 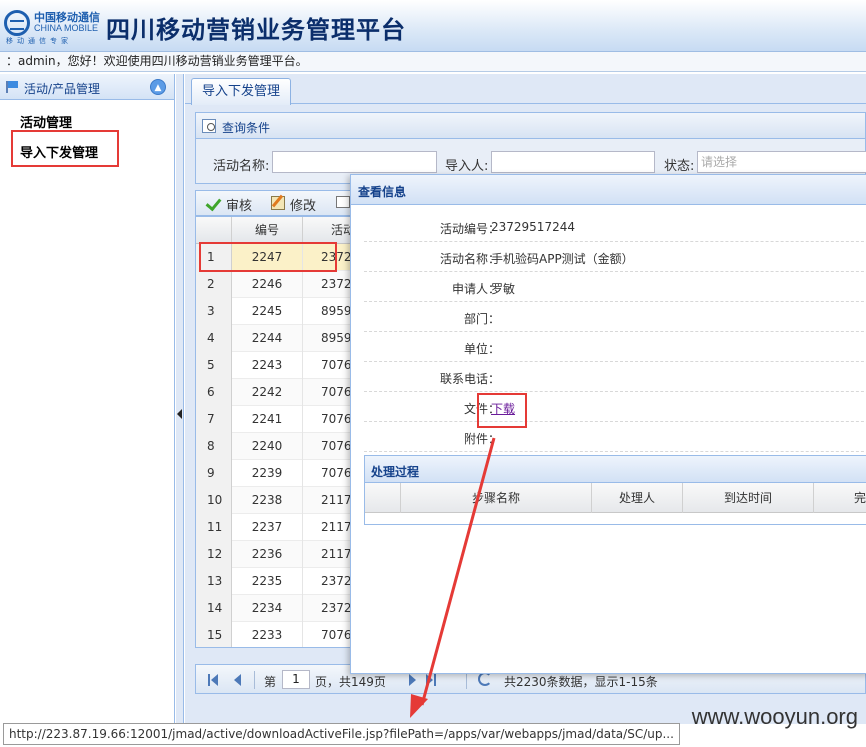 I want to click on info-row: 附件：, so click(x=615, y=437).